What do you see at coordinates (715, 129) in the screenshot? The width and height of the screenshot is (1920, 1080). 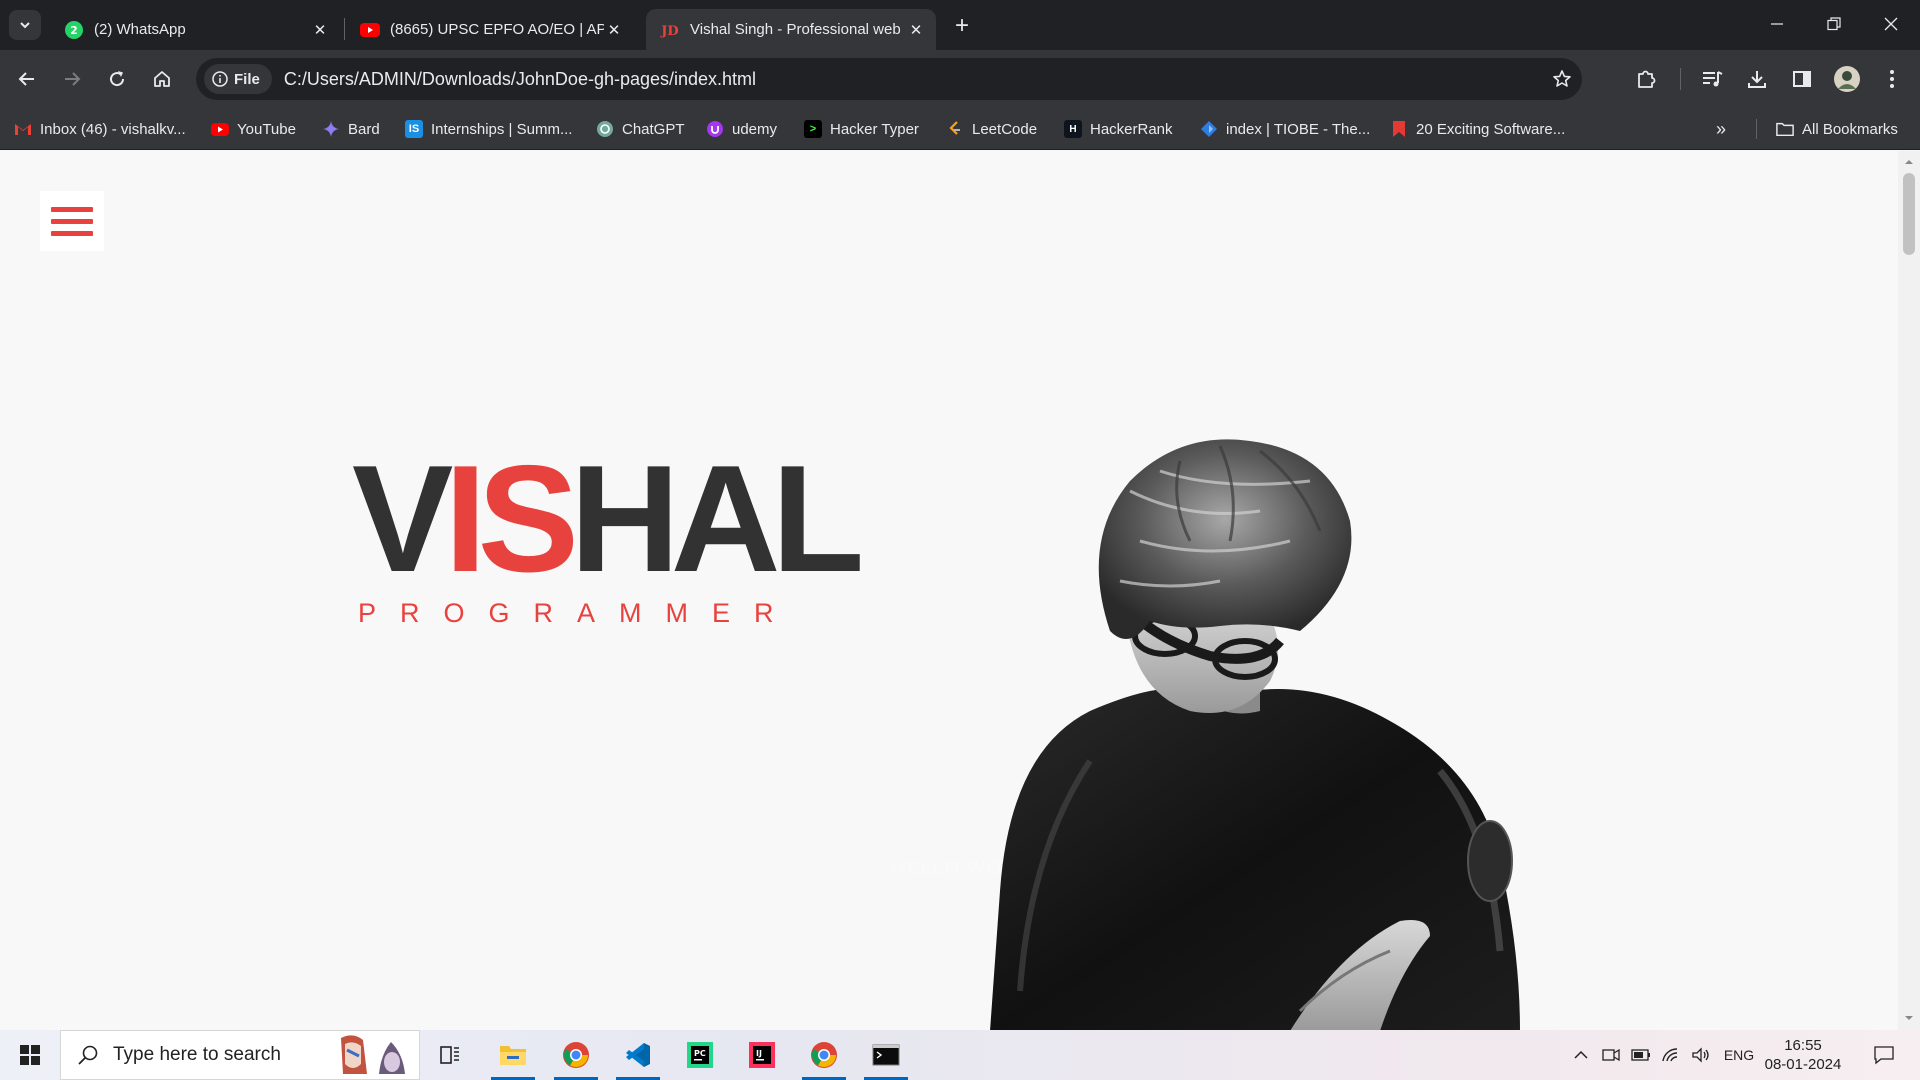 I see `udemy-icon` at bounding box center [715, 129].